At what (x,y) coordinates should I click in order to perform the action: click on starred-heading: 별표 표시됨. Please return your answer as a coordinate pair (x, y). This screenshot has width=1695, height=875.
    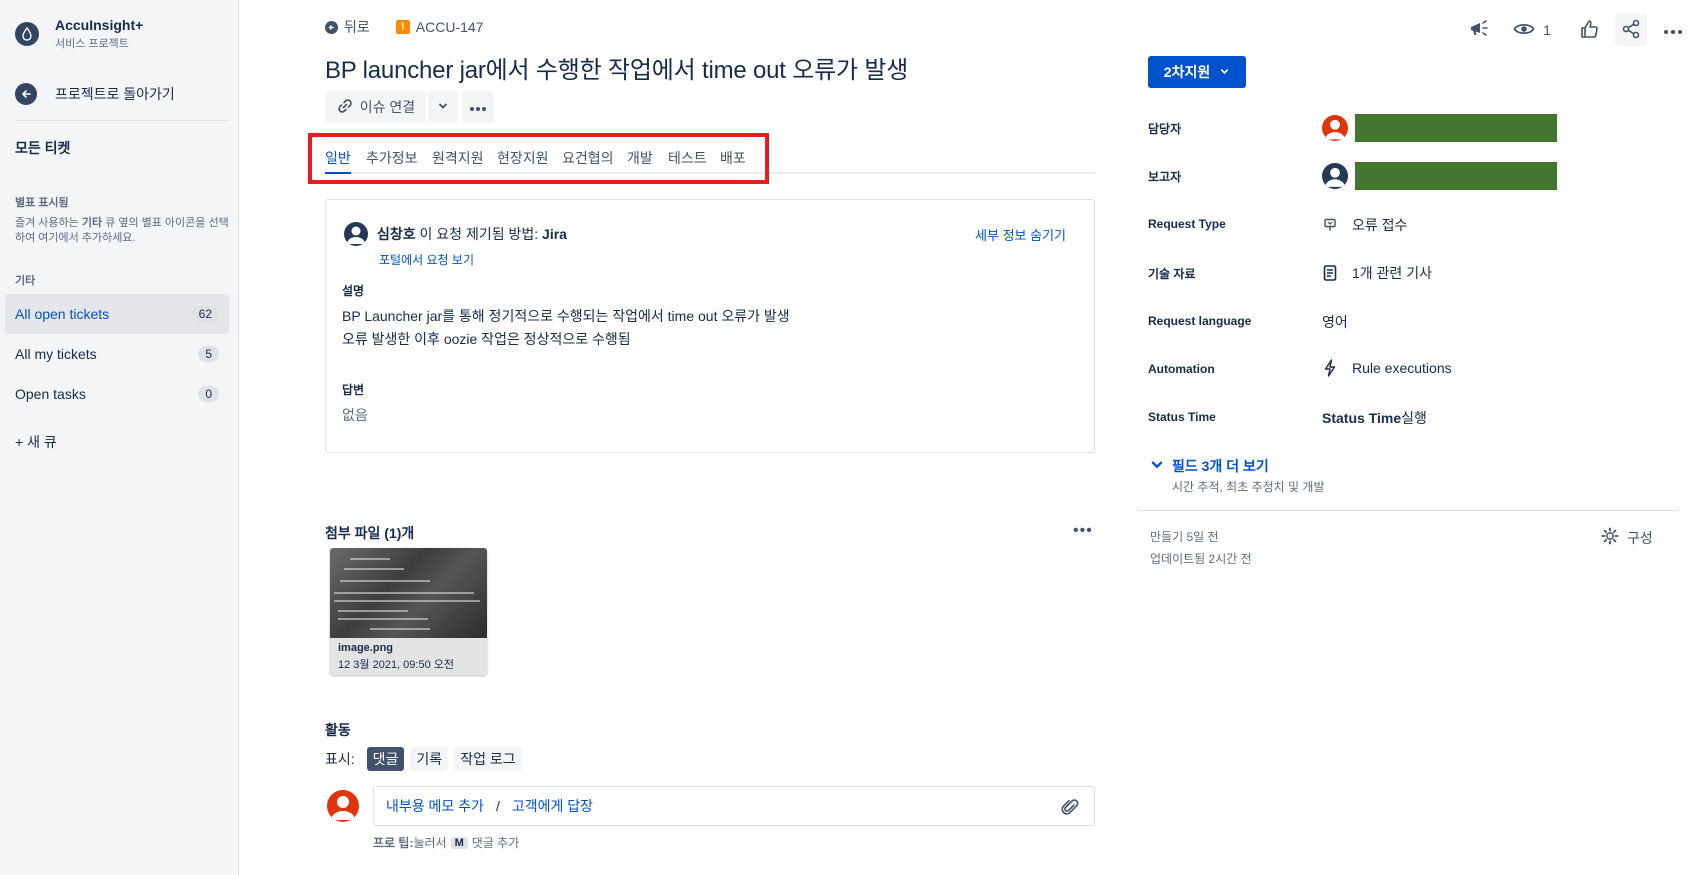
    Looking at the image, I should click on (42, 203).